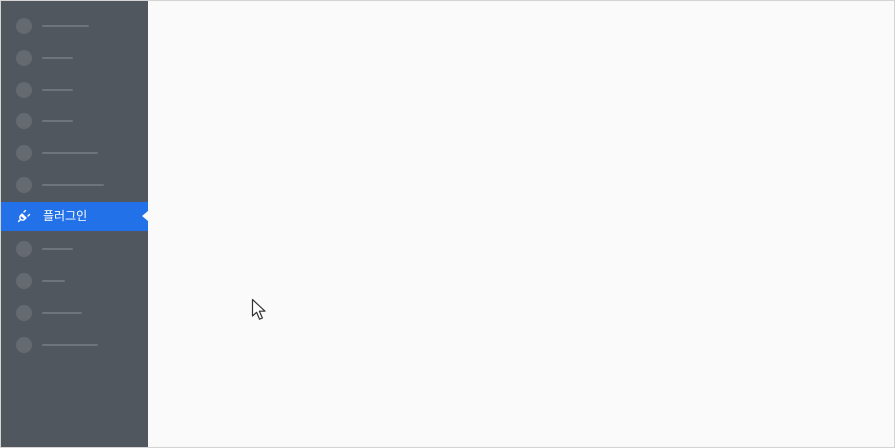 This screenshot has width=895, height=448. What do you see at coordinates (258, 309) in the screenshot?
I see `mouse-pointer-icon` at bounding box center [258, 309].